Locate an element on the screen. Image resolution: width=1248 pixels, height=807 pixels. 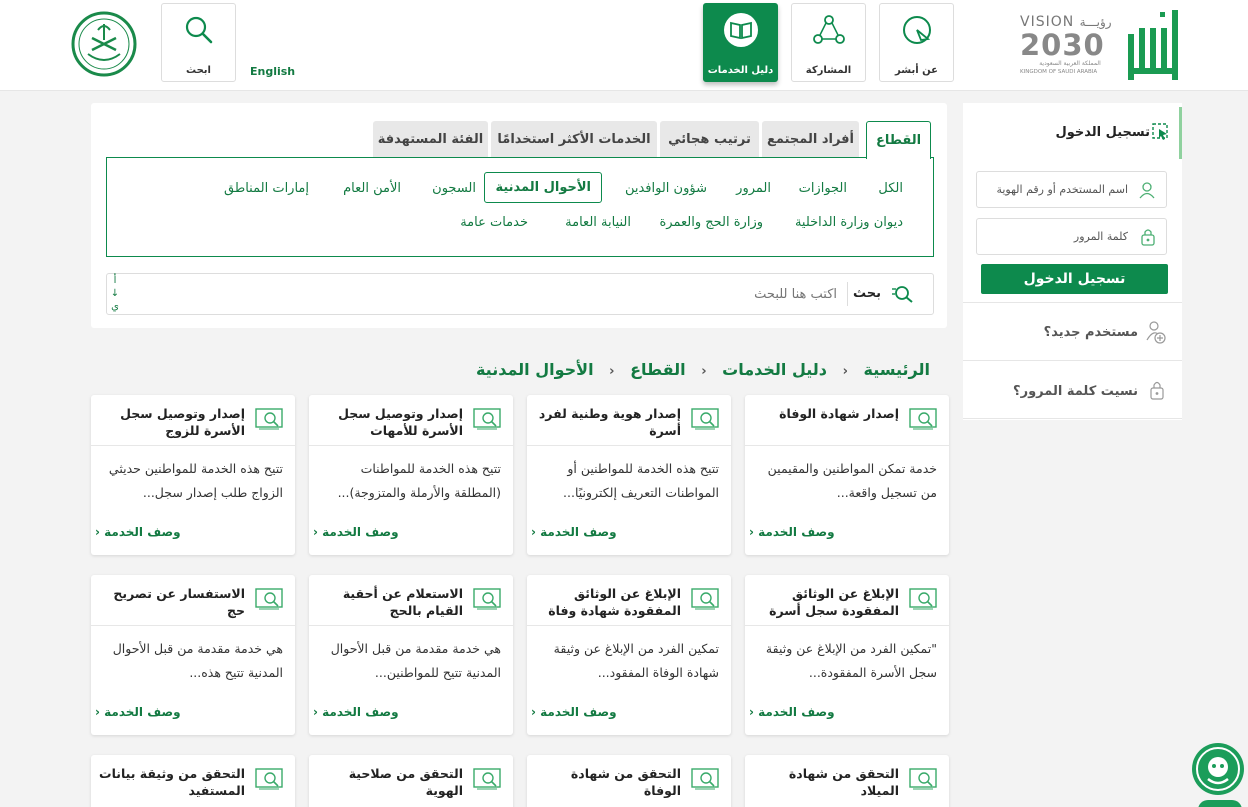
service-title: التحقق من وثيقة بيانات المستفيد is located at coordinates (170, 782).